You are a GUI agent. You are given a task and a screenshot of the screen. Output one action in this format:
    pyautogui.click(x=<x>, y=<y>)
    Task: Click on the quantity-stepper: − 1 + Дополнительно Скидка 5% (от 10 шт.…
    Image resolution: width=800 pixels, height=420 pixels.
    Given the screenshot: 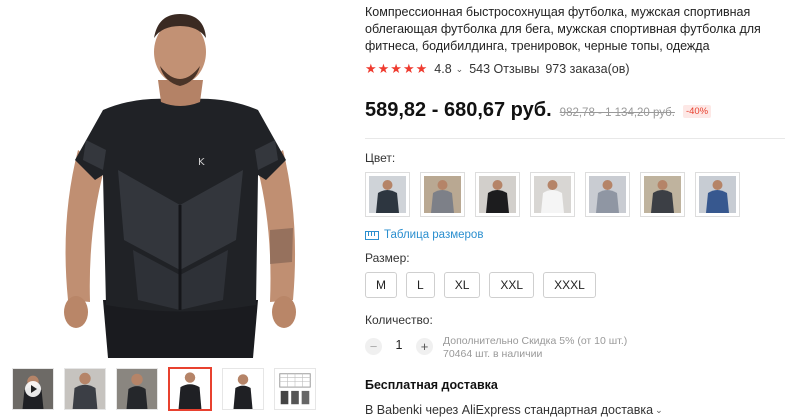 What is the action you would take?
    pyautogui.click(x=580, y=348)
    